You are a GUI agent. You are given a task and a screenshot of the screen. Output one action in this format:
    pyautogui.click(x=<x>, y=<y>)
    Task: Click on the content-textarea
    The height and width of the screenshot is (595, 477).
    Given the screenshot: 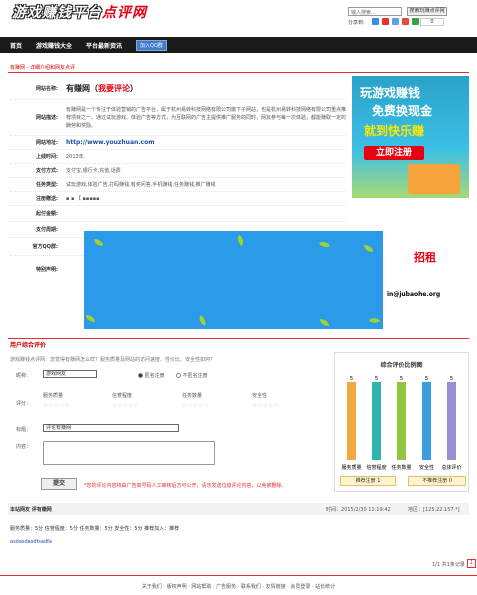 What is the action you would take?
    pyautogui.click(x=129, y=453)
    